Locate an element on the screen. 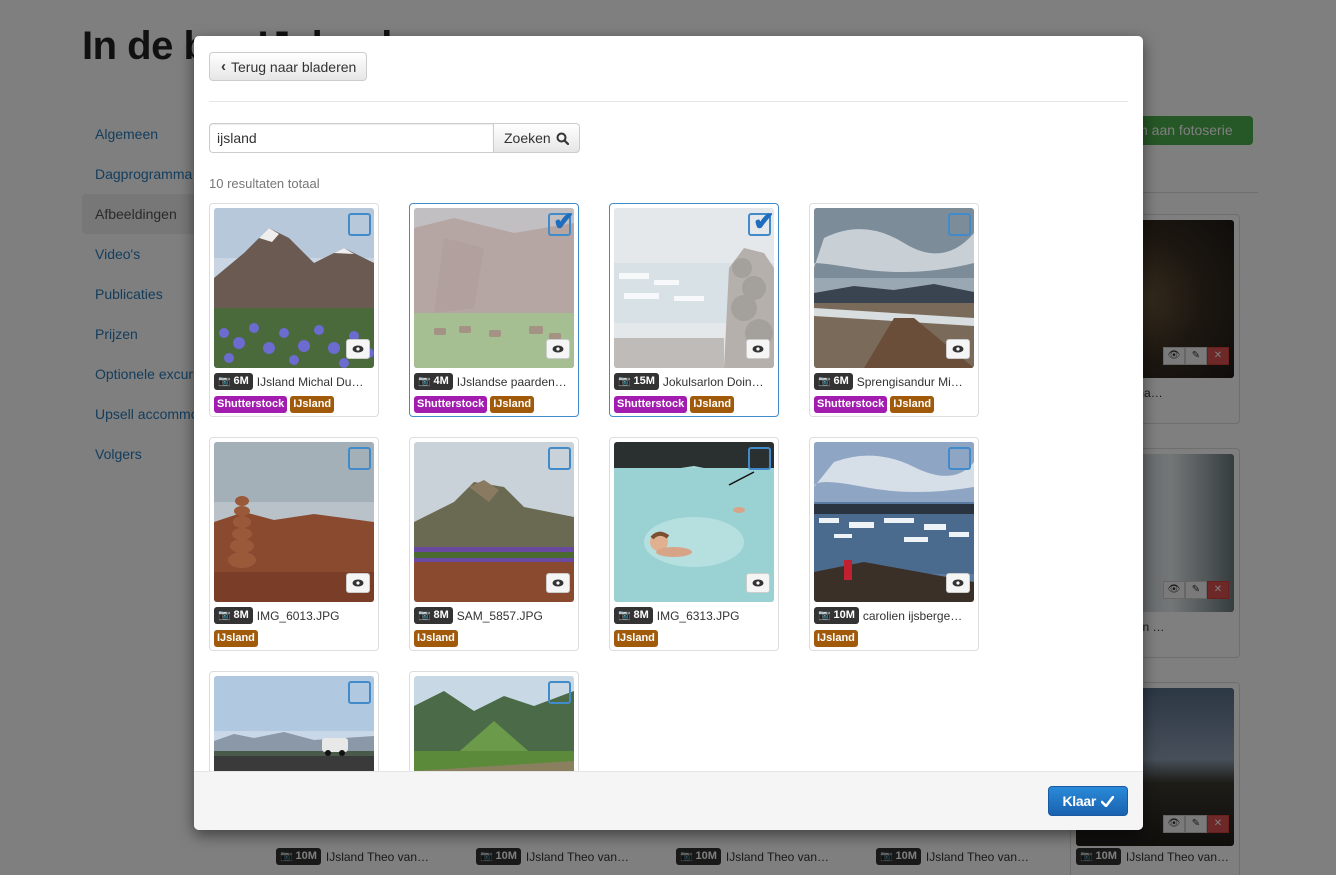 This screenshot has width=1336, height=875. file-size-badge: 📷 4M is located at coordinates (433, 381).